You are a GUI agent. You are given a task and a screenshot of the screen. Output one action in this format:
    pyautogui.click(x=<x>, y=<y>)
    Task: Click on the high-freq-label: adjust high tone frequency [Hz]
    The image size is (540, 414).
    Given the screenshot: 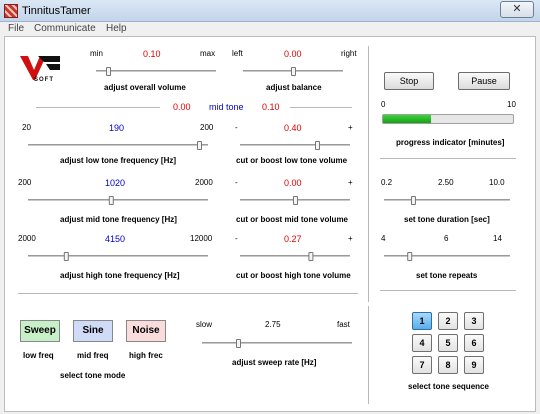 What is the action you would take?
    pyautogui.click(x=120, y=275)
    